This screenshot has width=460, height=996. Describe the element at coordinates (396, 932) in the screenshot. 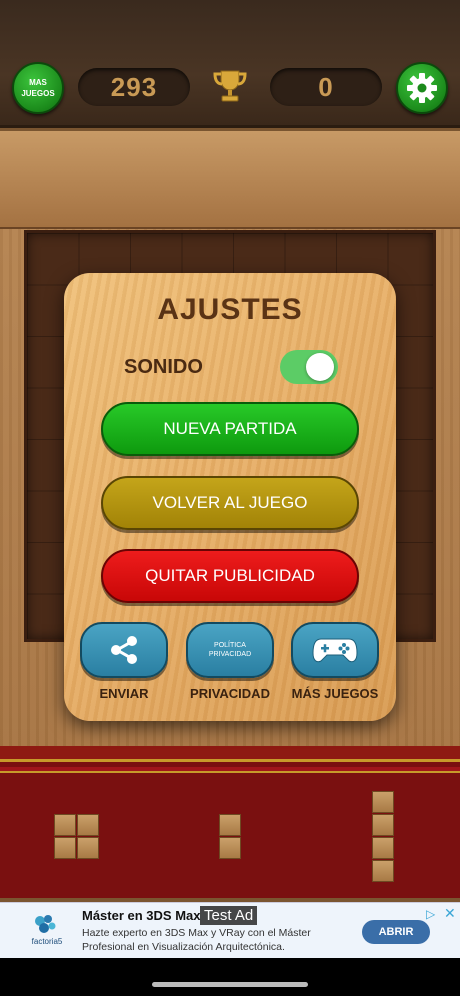

I see `ad-open-button: ABRIR` at that location.